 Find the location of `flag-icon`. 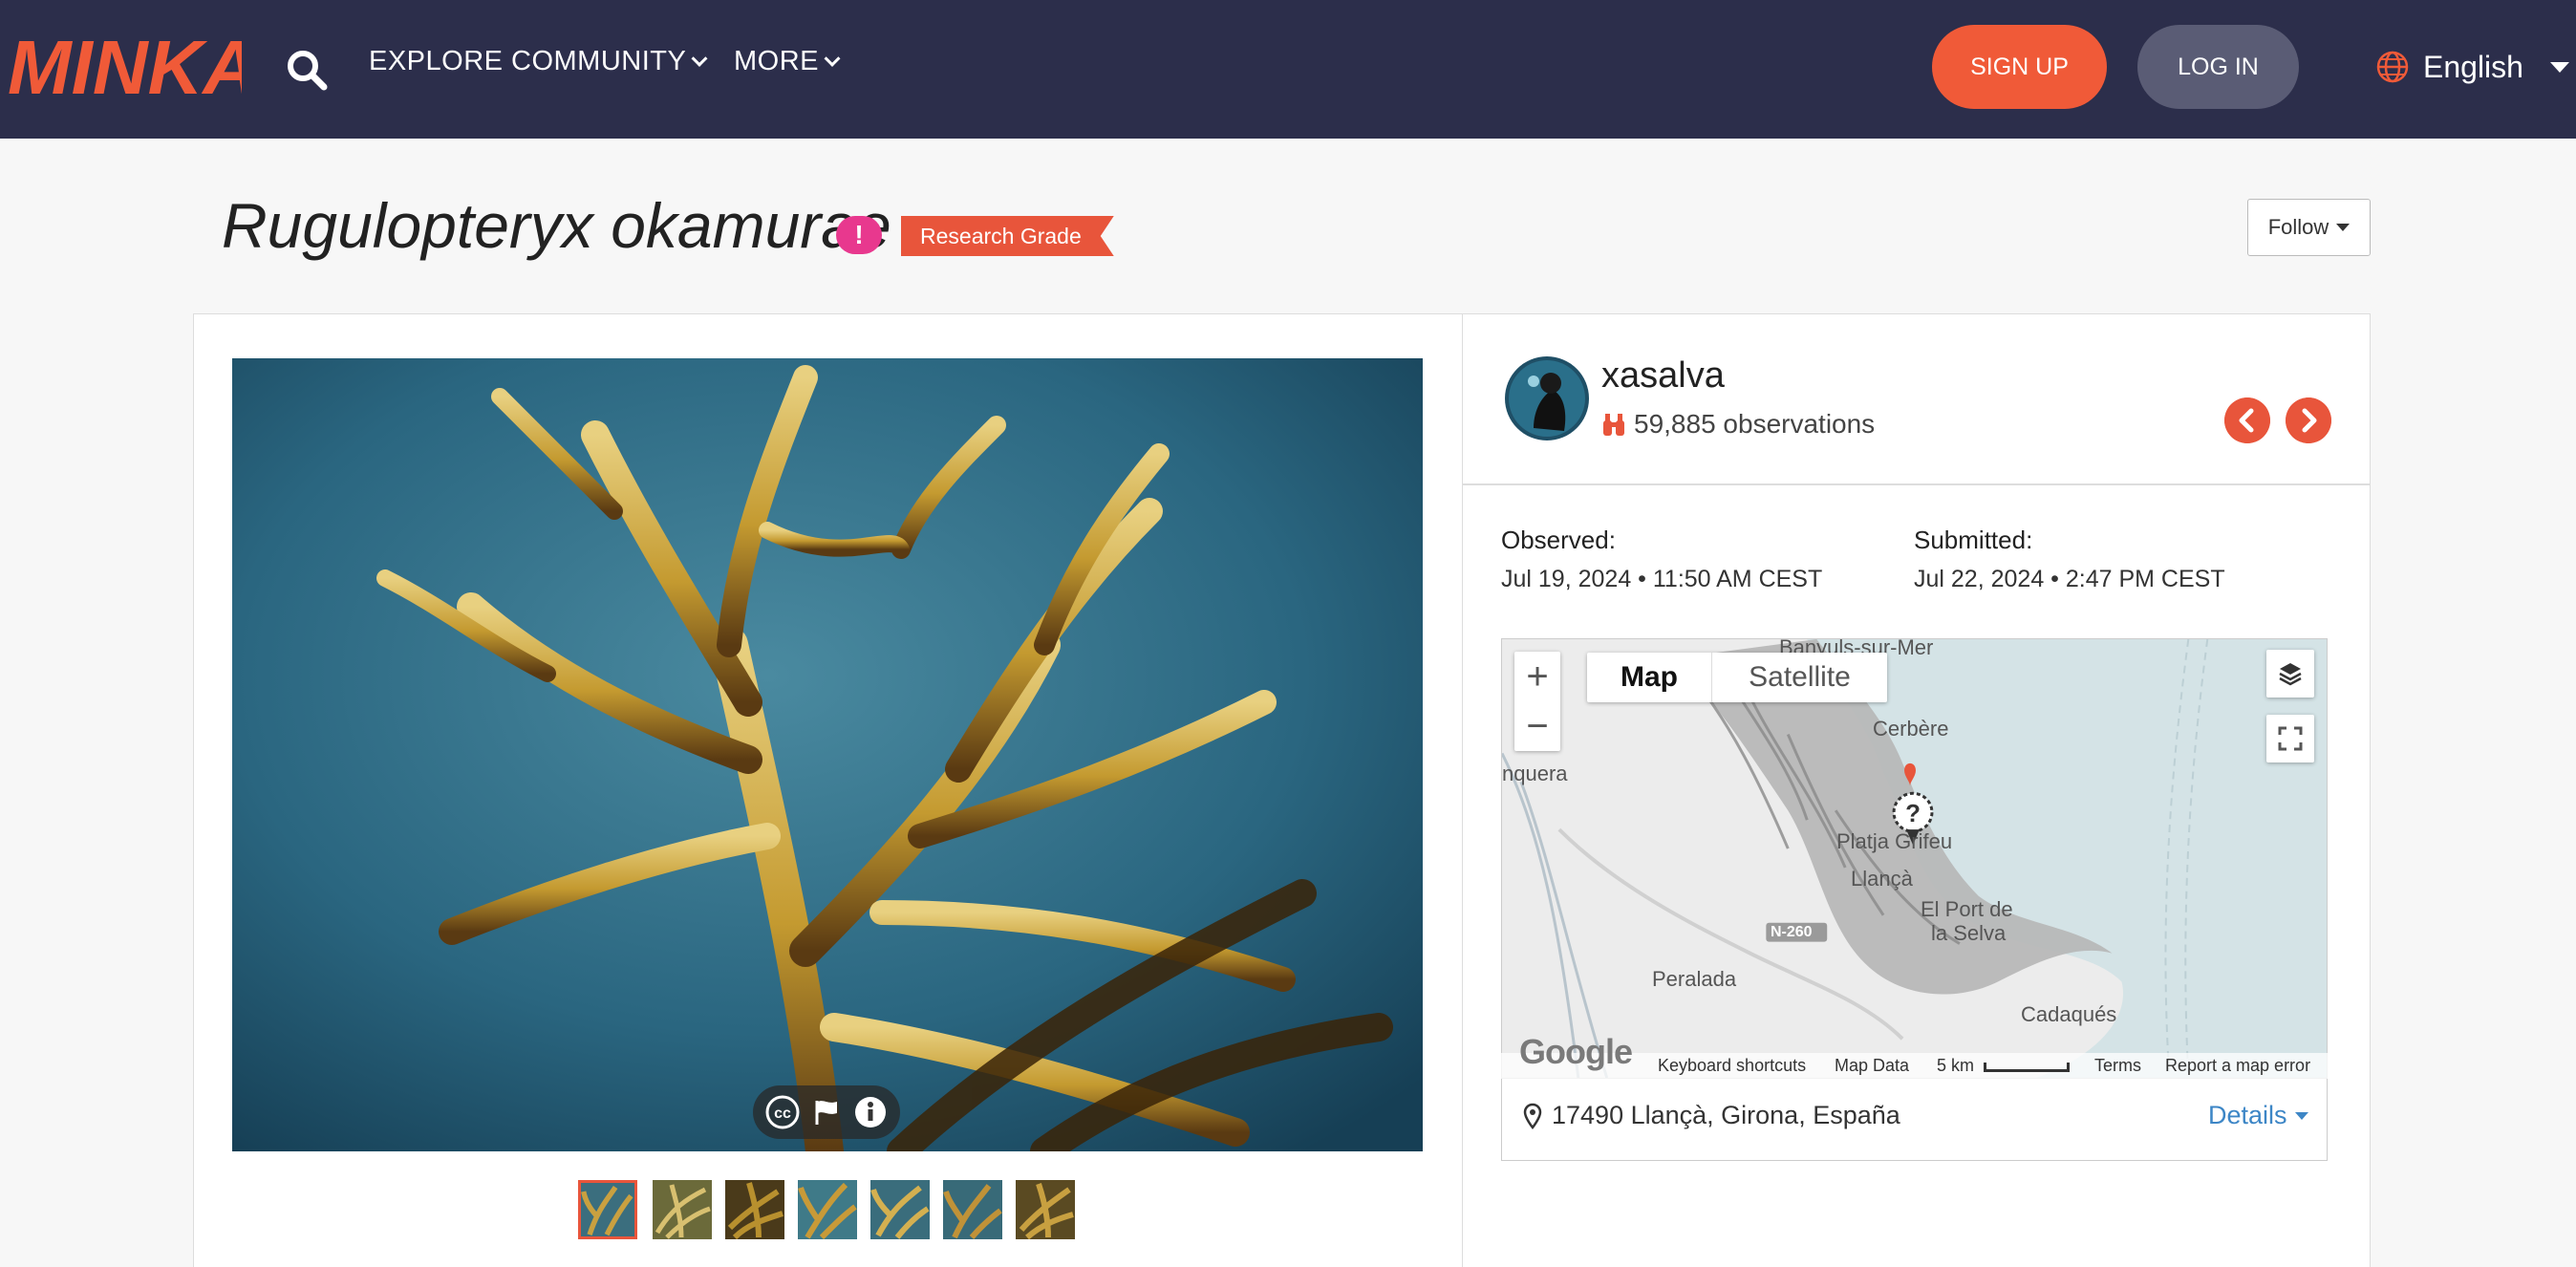

flag-icon is located at coordinates (826, 1112).